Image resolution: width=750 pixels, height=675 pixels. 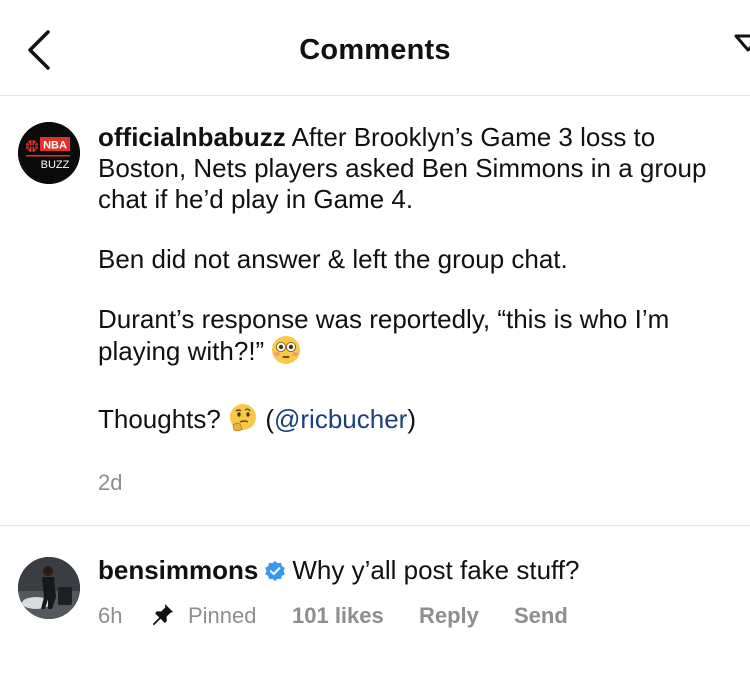 I want to click on thinking-face-emoji, so click(x=243, y=418).